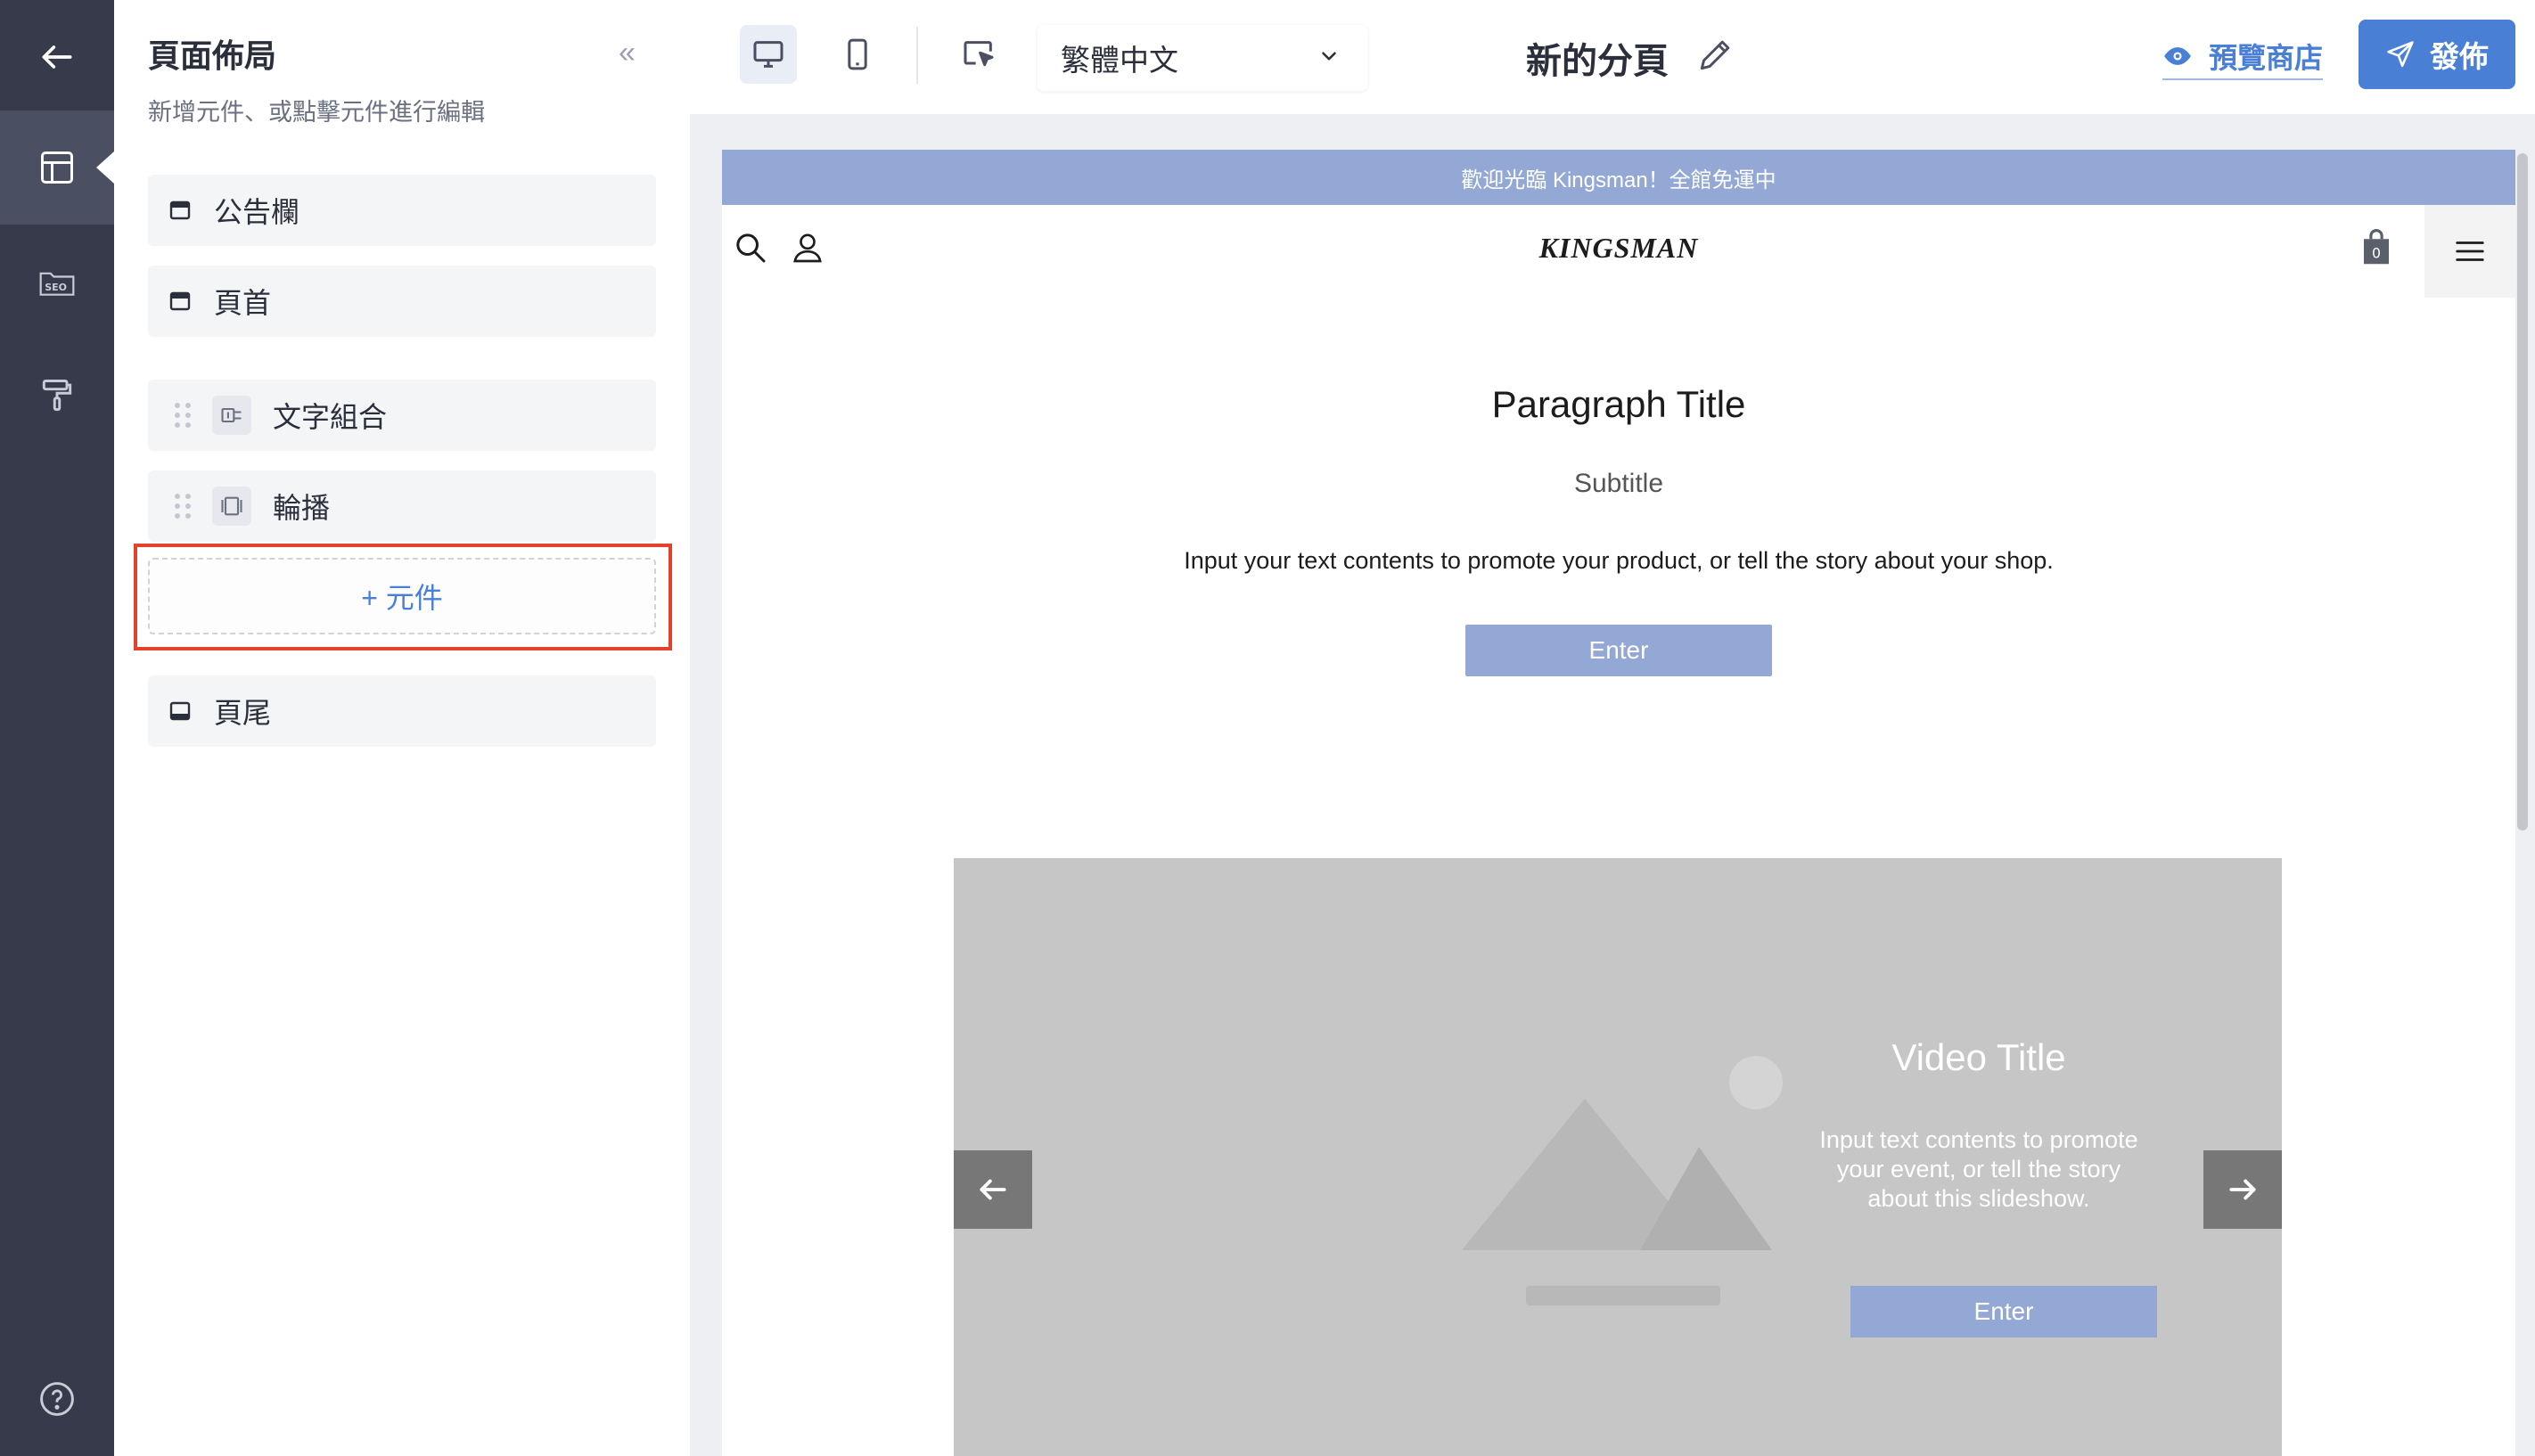  What do you see at coordinates (402, 596) in the screenshot?
I see `add-component-button: + 元件` at bounding box center [402, 596].